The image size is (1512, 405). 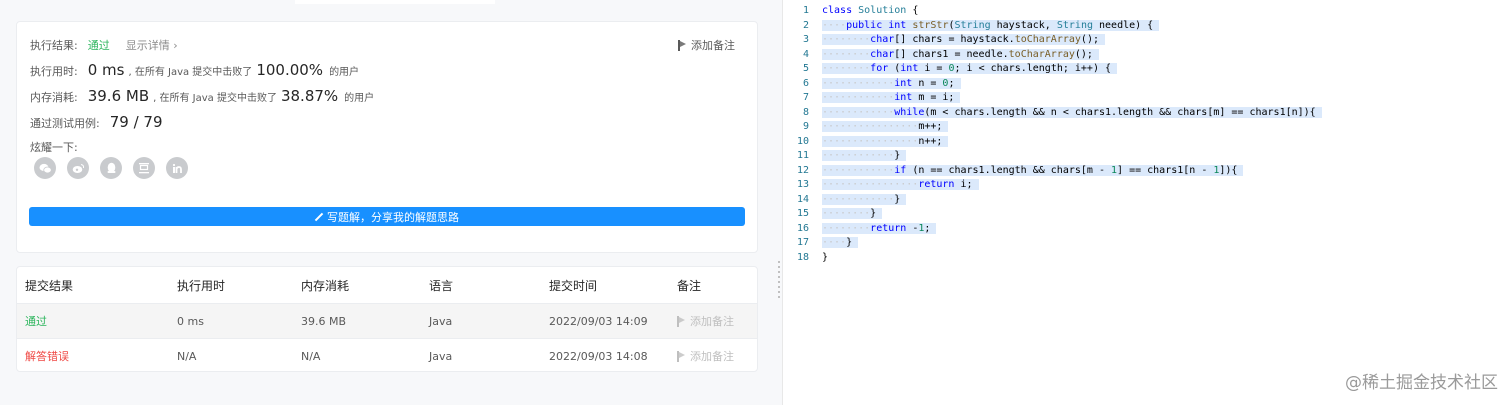 I want to click on panel-resize-handle, so click(x=779, y=278).